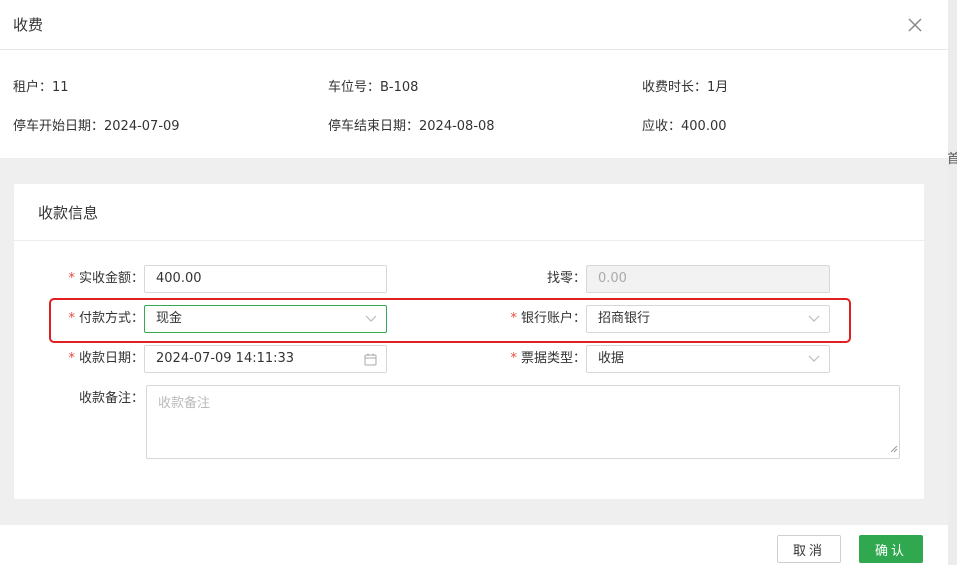  Describe the element at coordinates (684, 126) in the screenshot. I see `receivable-text: 应收：400.00` at that location.